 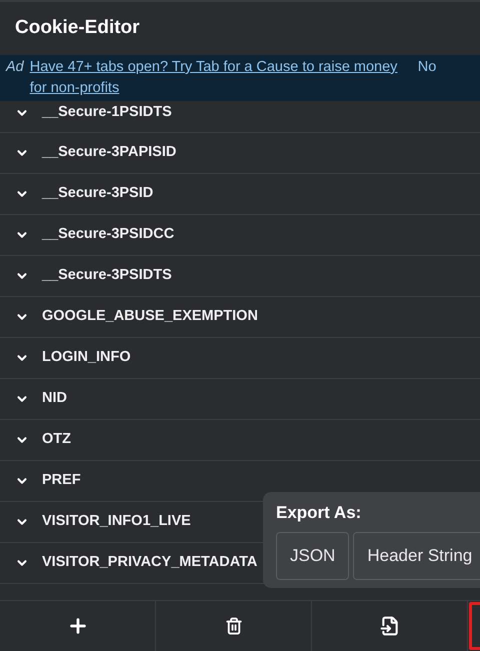 I want to click on trash-icon, so click(x=233, y=626).